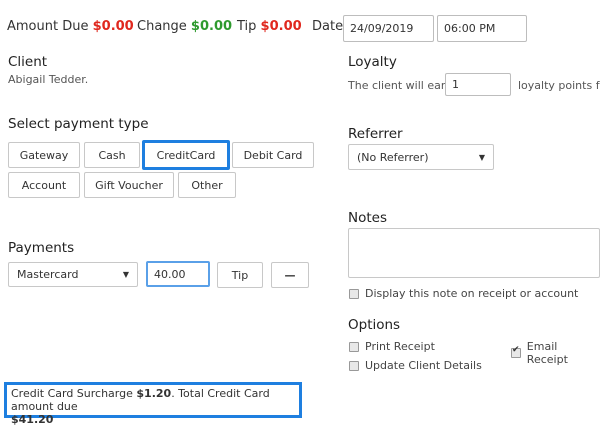  Describe the element at coordinates (354, 346) in the screenshot. I see `print-receipt-checkbox` at that location.